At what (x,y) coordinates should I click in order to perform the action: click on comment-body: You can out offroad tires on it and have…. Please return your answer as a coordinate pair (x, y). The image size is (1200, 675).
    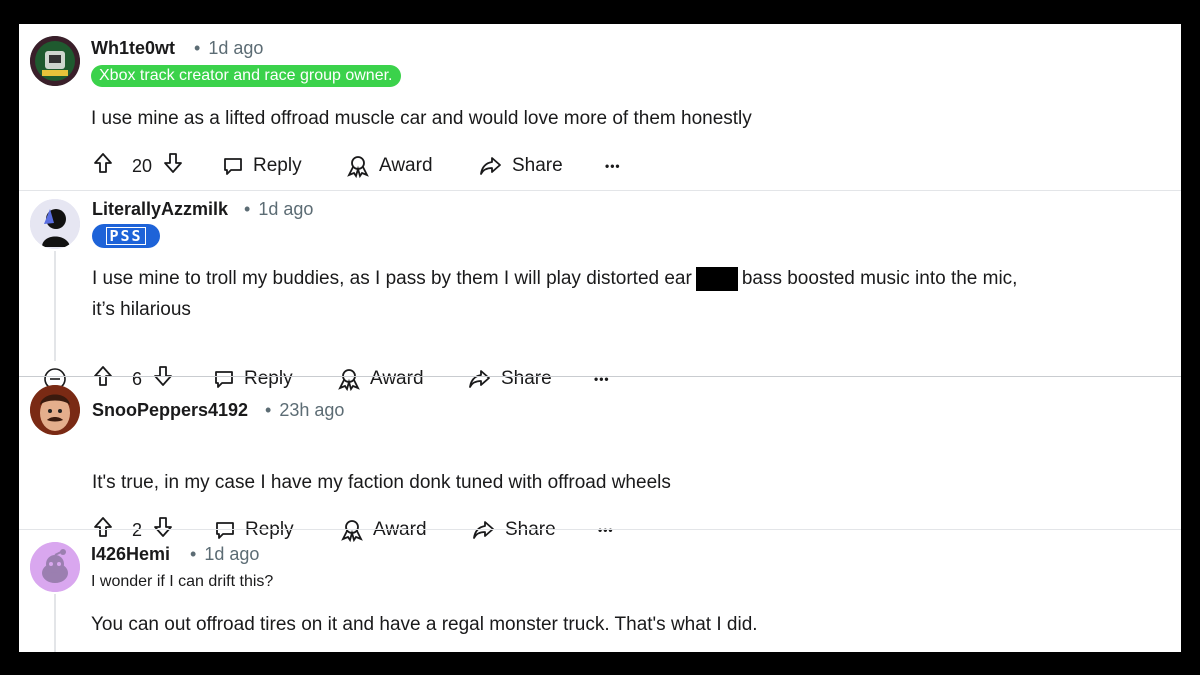
    Looking at the image, I should click on (424, 624).